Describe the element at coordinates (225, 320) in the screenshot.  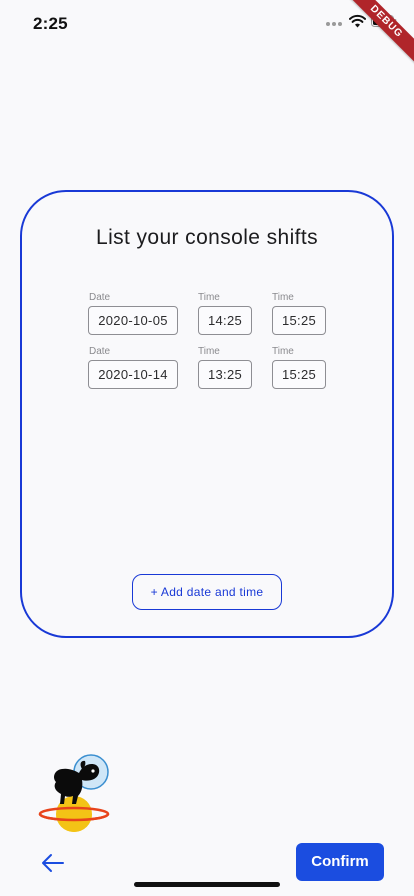
I see `start-time-input: 14:25` at that location.